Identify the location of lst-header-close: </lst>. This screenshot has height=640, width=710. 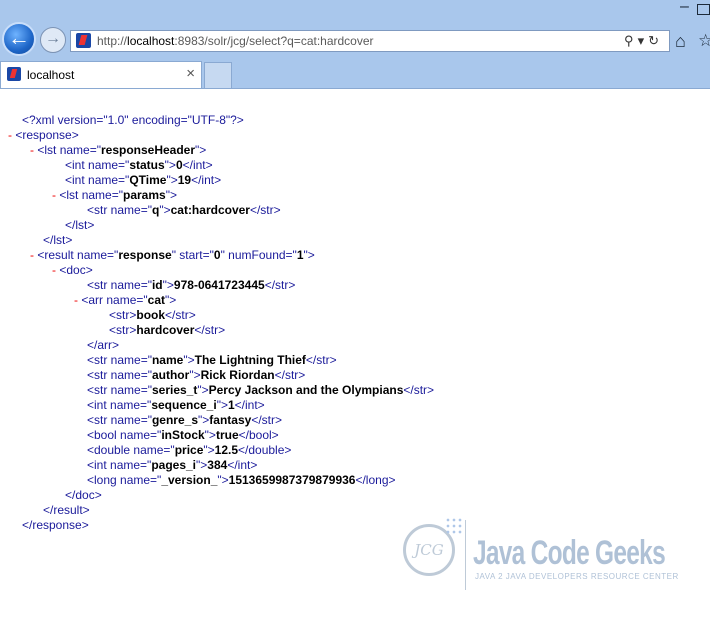
(58, 240).